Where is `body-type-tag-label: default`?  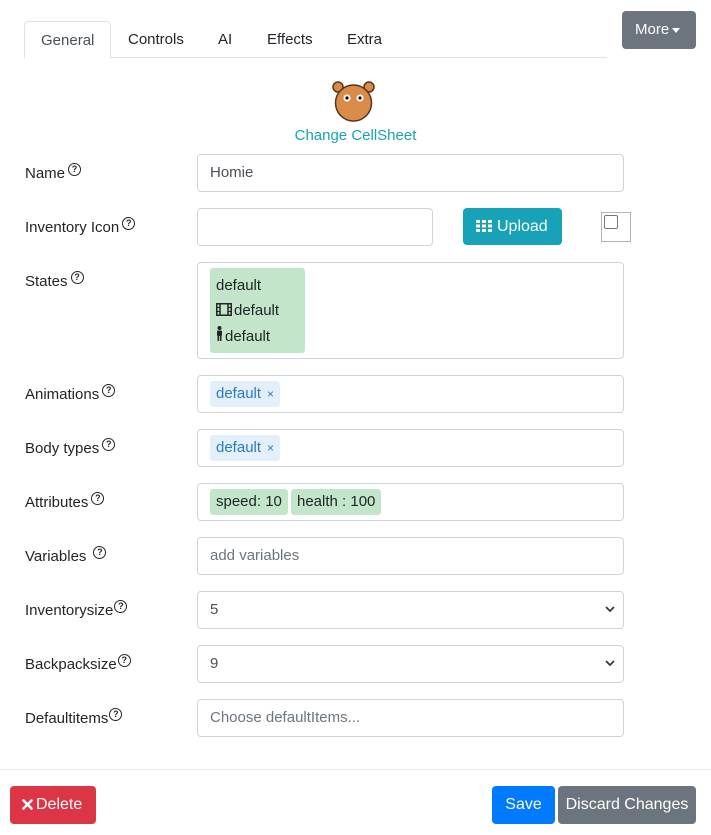 body-type-tag-label: default is located at coordinates (239, 447).